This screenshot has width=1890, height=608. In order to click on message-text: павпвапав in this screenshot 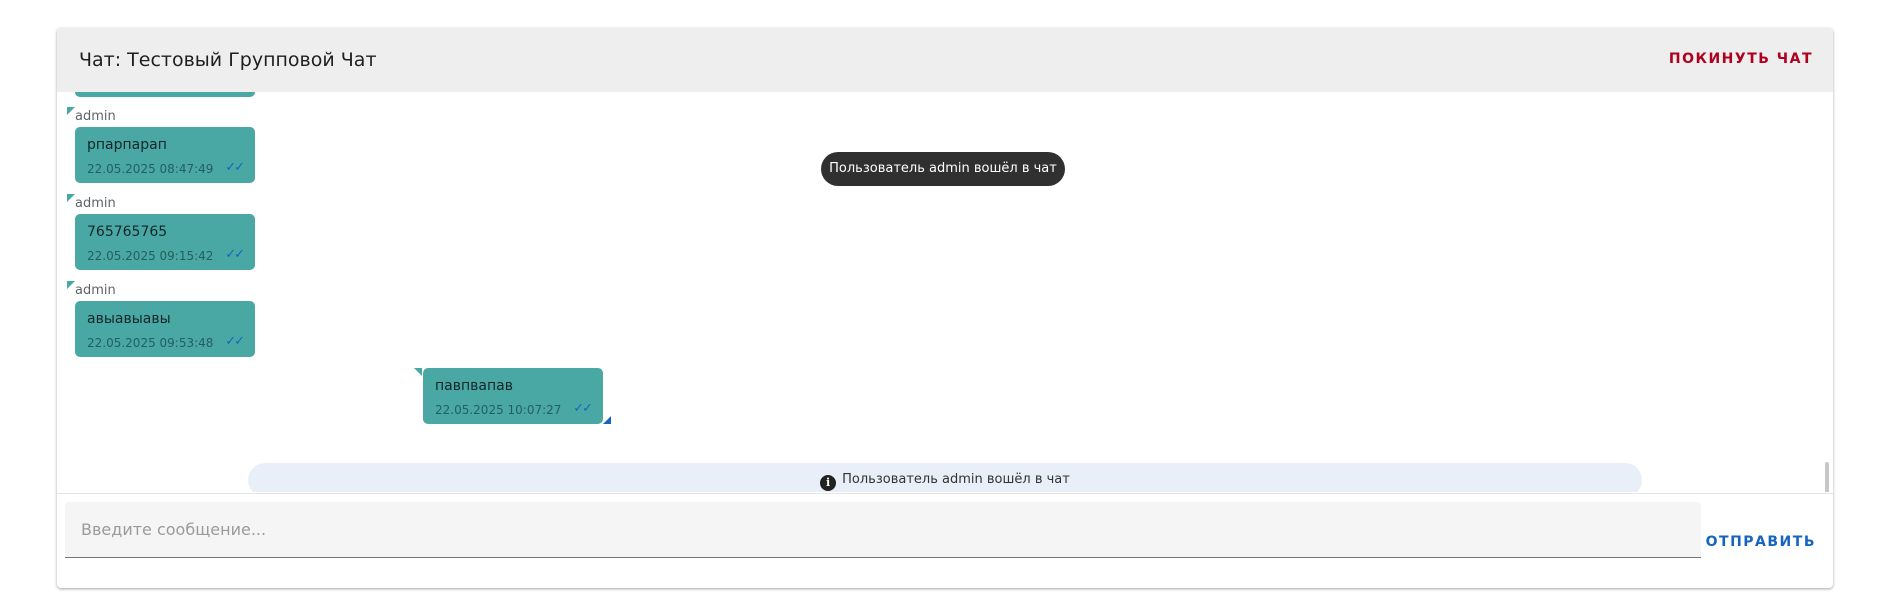, I will do `click(474, 386)`.